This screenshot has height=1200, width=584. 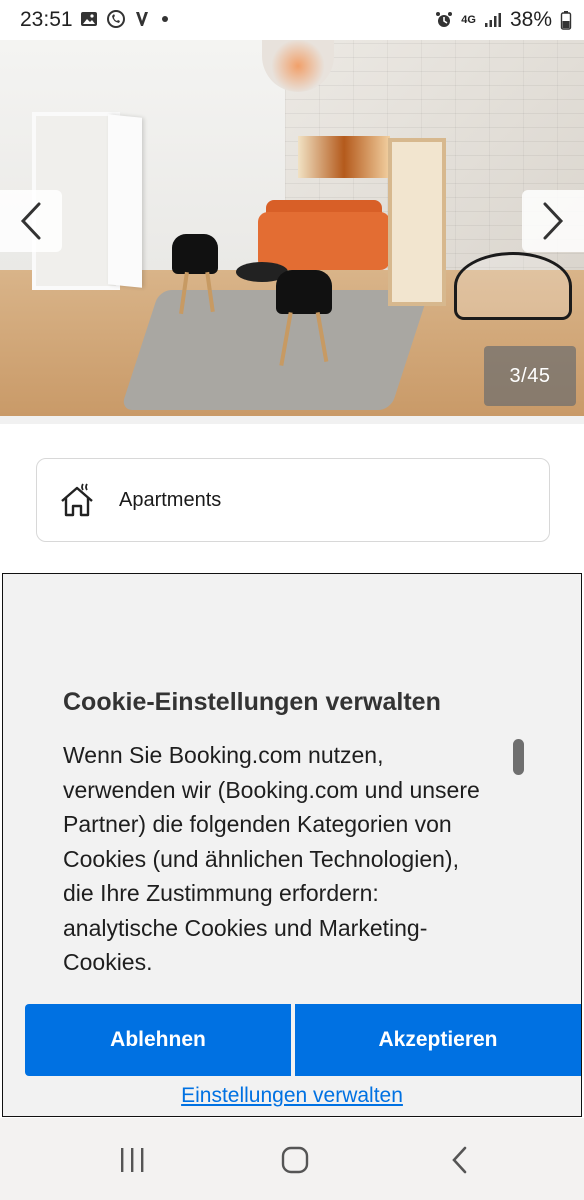 What do you see at coordinates (513, 286) in the screenshot?
I see `photo-glass-desk` at bounding box center [513, 286].